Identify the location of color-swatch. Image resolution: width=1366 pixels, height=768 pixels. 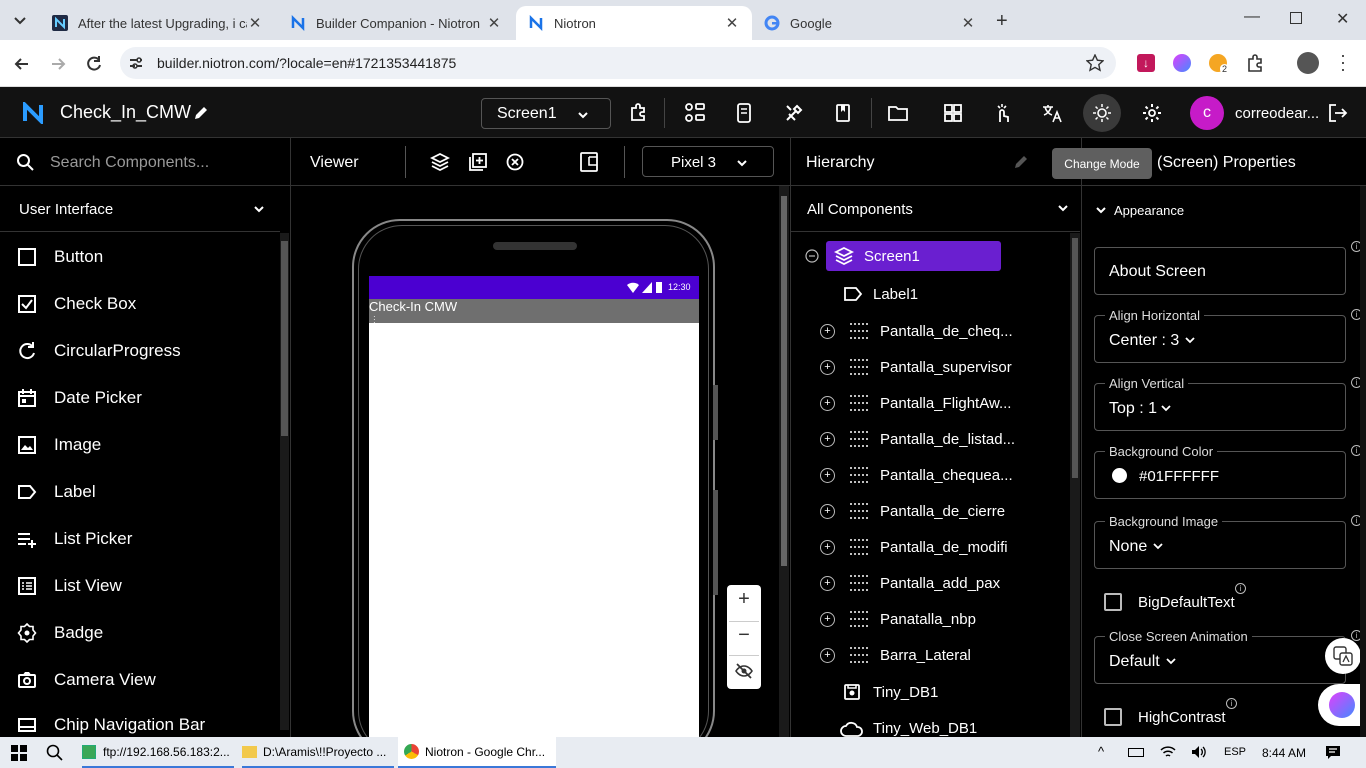
(1119, 475).